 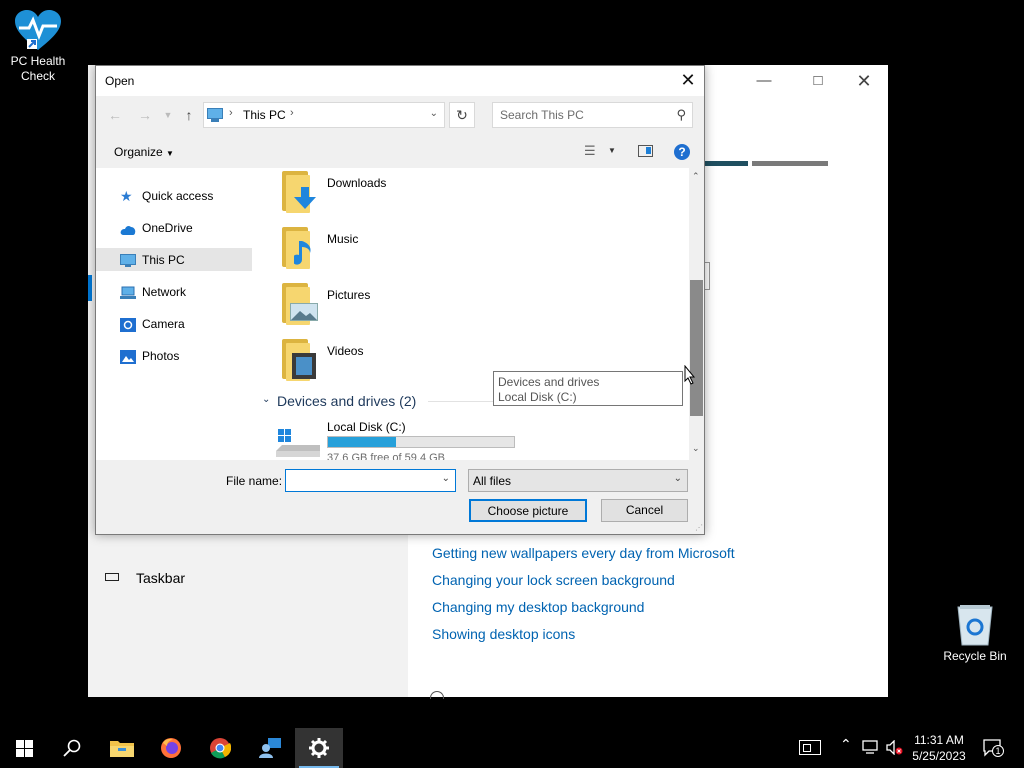 What do you see at coordinates (163, 260) in the screenshot?
I see `nav-item-label: This PC` at bounding box center [163, 260].